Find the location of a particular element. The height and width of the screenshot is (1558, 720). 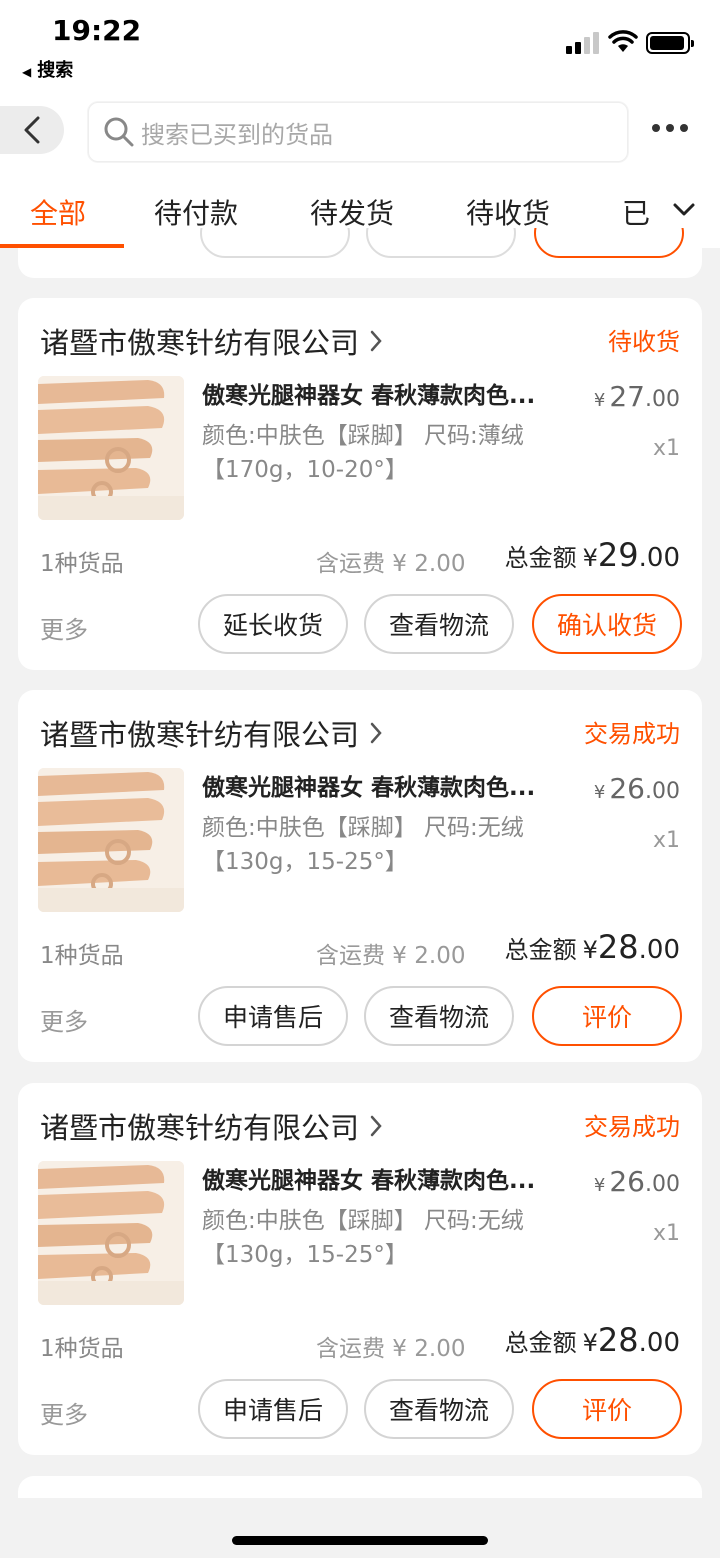

tab-completed: 已 is located at coordinates (636, 212).